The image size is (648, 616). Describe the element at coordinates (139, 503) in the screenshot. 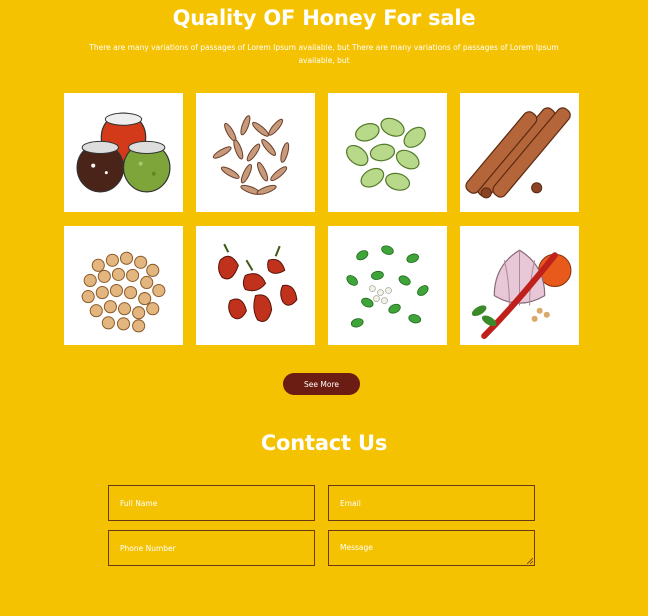

I see `full-name-placeholder: Full Name` at that location.